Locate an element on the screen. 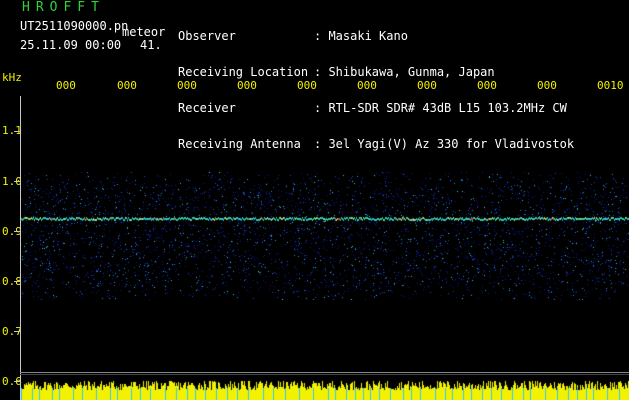 This screenshot has height=400, width=629. khz-unit-label: kHz is located at coordinates (12, 77).